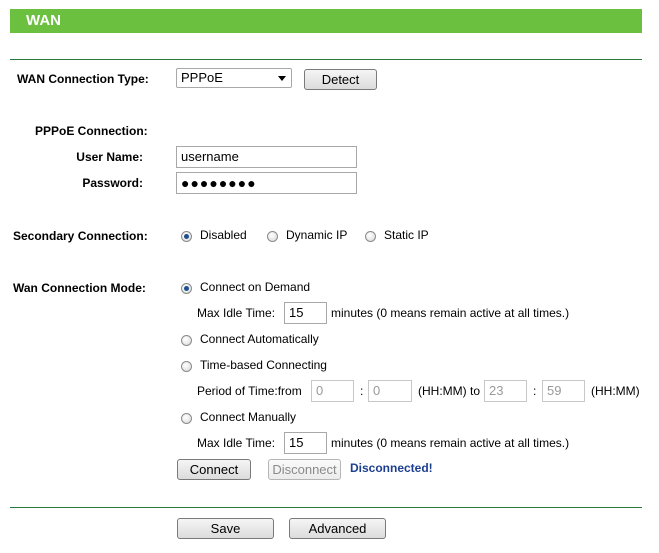 Image resolution: width=659 pixels, height=553 pixels. What do you see at coordinates (505, 391) in the screenshot?
I see `to-hour-input: 23` at bounding box center [505, 391].